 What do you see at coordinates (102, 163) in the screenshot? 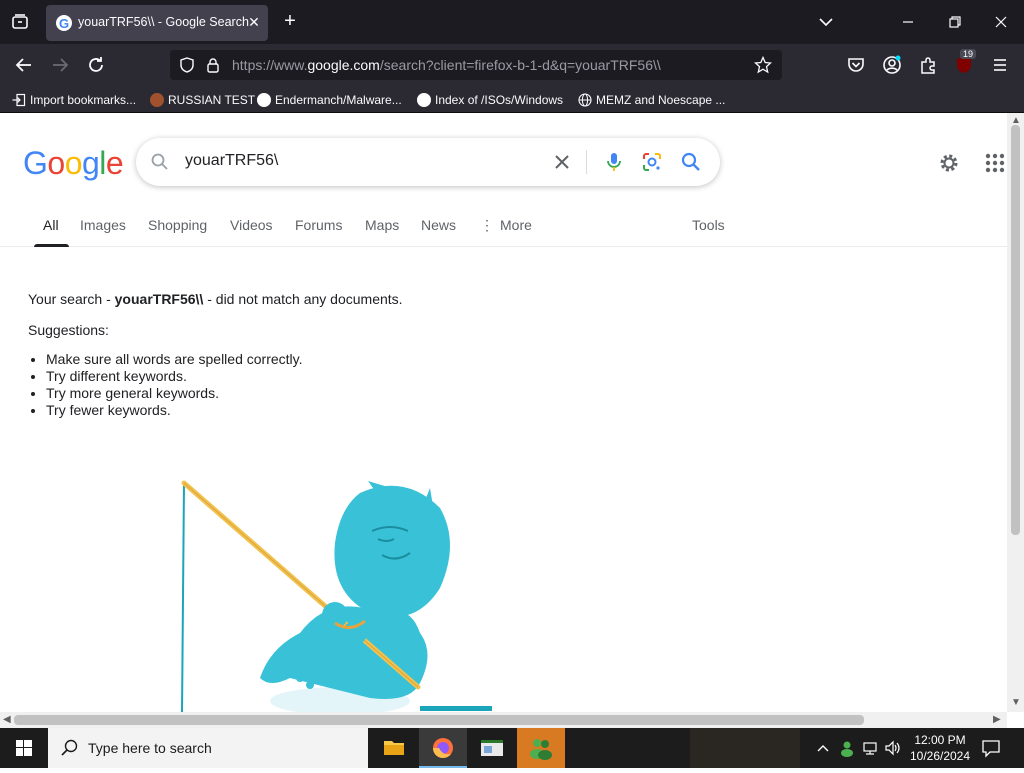
I see `logo-letter: l` at bounding box center [102, 163].